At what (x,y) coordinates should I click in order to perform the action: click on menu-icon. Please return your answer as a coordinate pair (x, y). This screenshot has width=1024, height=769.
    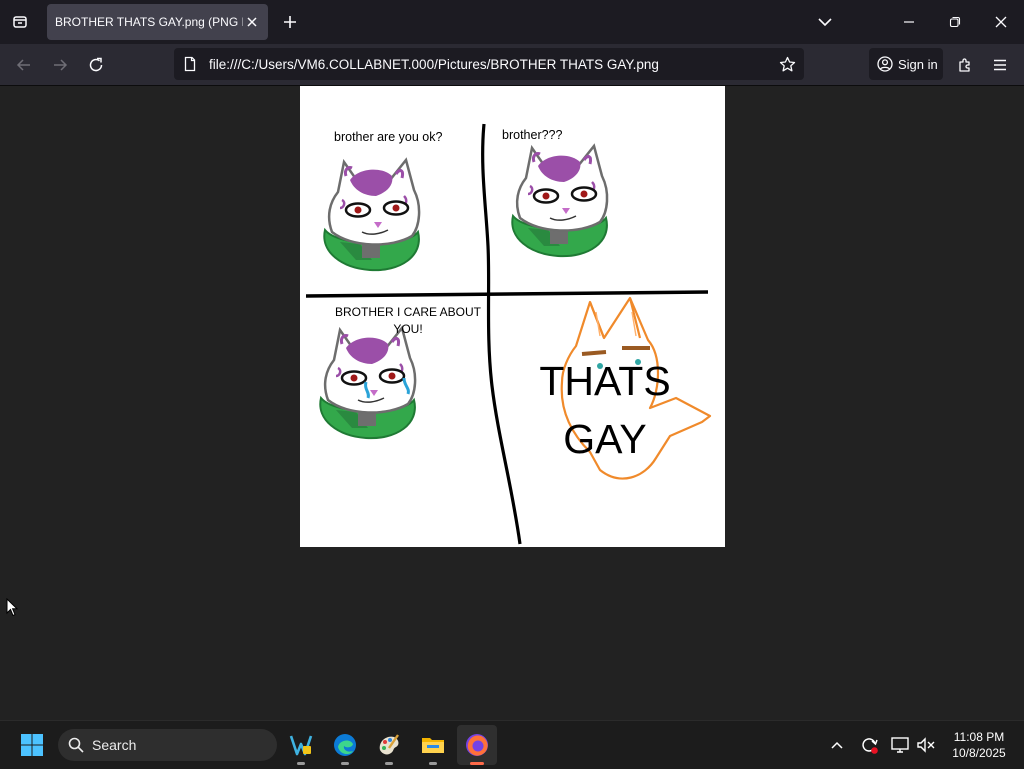
    Looking at the image, I should click on (1000, 65).